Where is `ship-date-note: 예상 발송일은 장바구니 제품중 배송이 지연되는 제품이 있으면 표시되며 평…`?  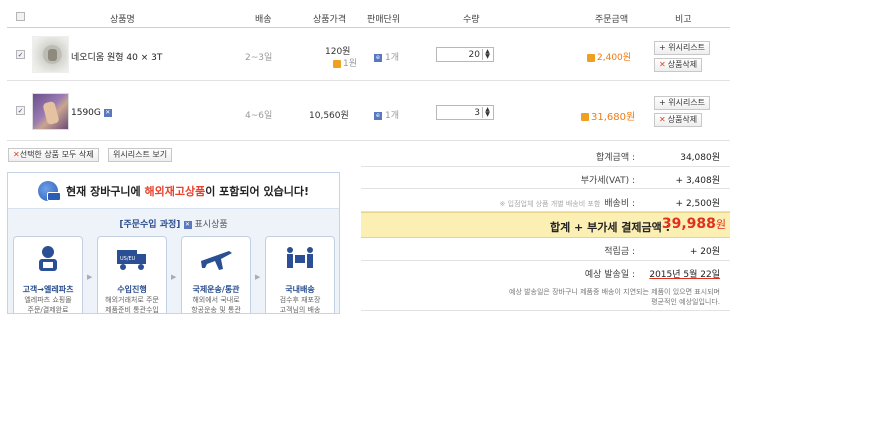 ship-date-note: 예상 발송일은 장바구니 제품중 배송이 지연되는 제품이 있으면 표시되며 평… is located at coordinates (614, 297).